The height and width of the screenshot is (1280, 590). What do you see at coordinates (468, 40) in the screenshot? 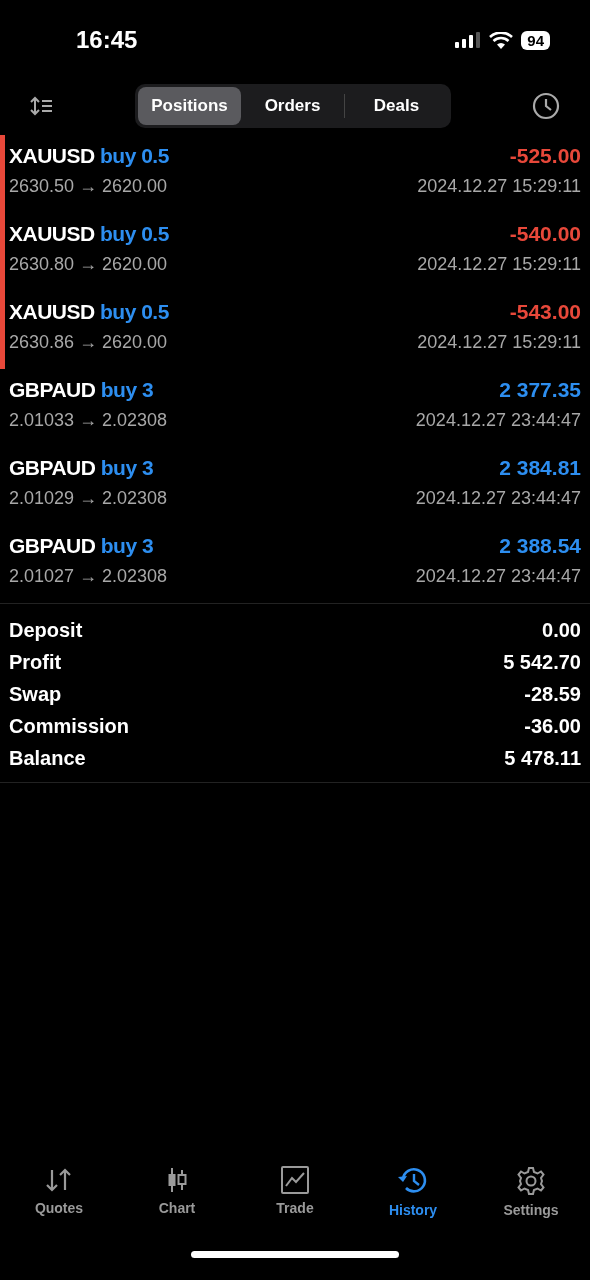
I see `signal-icon` at bounding box center [468, 40].